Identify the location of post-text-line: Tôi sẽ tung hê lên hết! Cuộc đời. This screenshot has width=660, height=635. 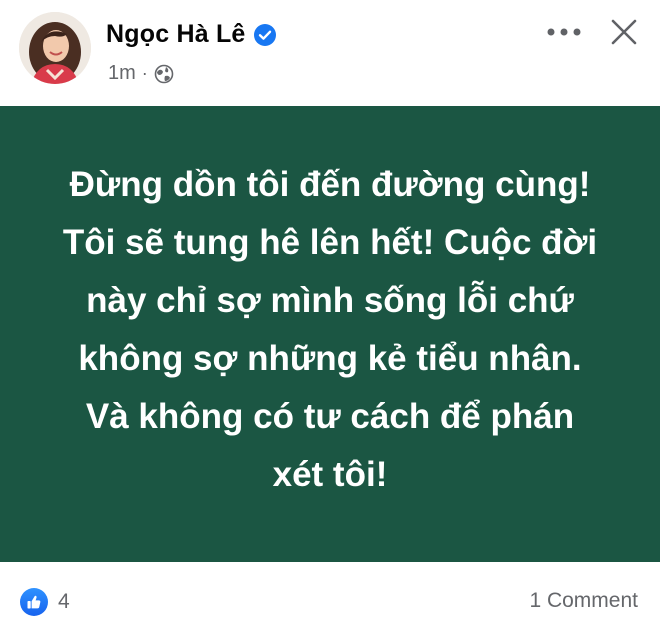
(330, 242).